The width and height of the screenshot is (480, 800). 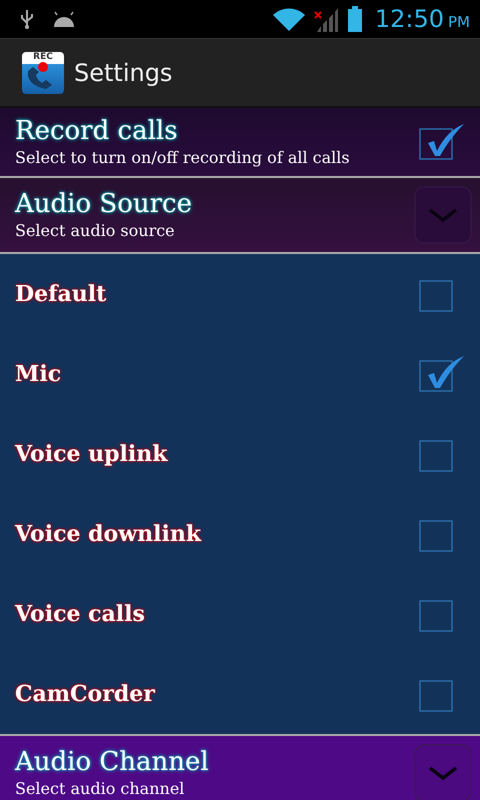 What do you see at coordinates (97, 131) in the screenshot?
I see `preference-title: Record calls` at bounding box center [97, 131].